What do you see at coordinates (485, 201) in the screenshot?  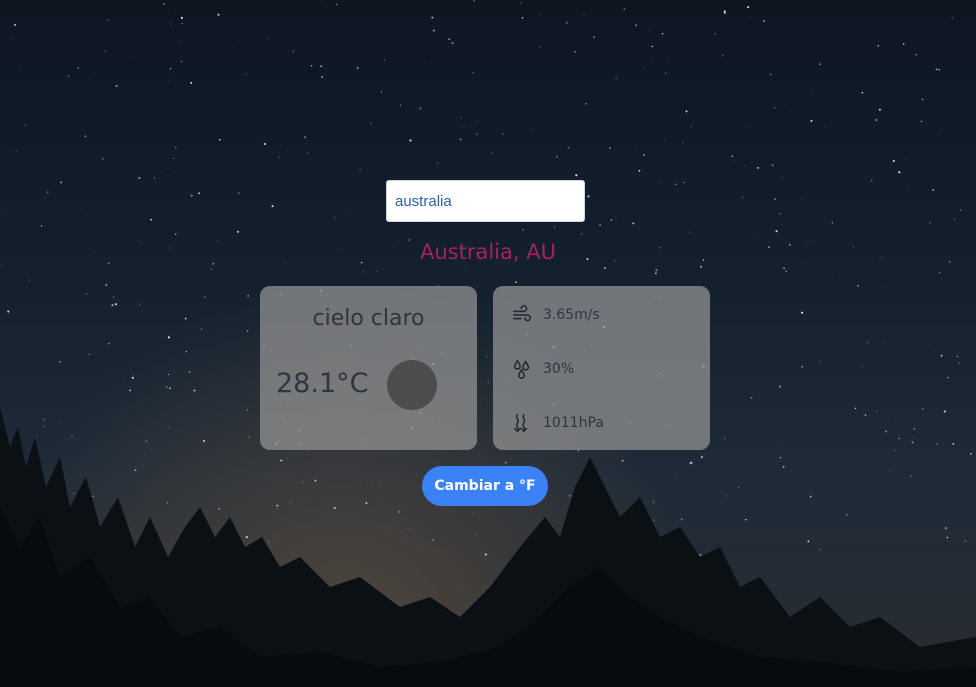 I see `search-input` at bounding box center [485, 201].